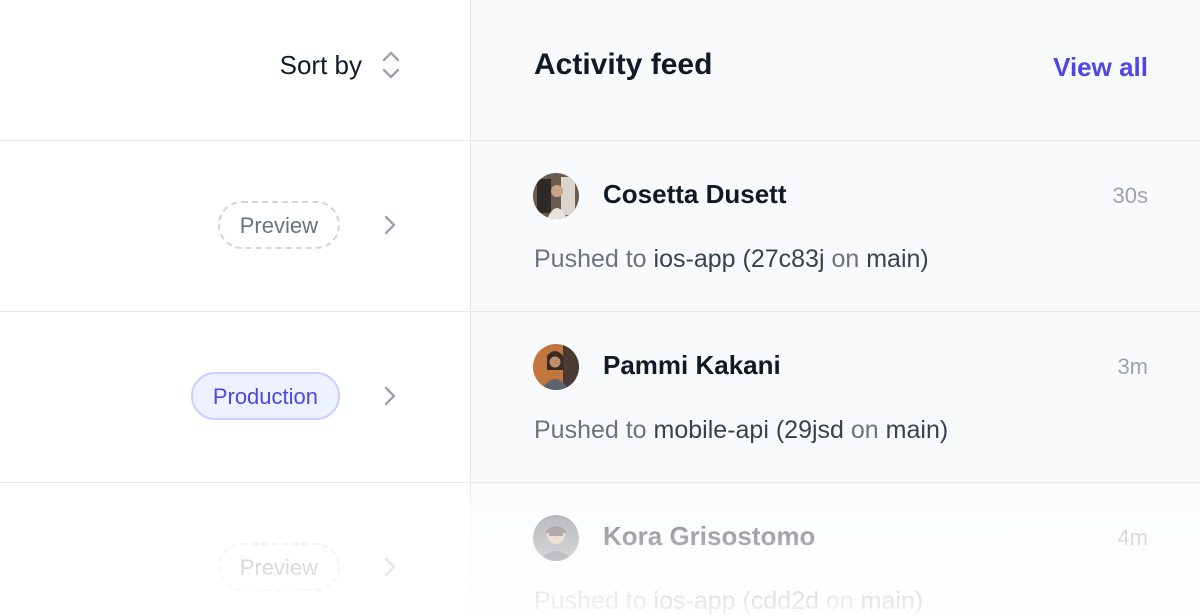  Describe the element at coordinates (835, 70) in the screenshot. I see `activity-feed-header: Activity feed View all` at that location.